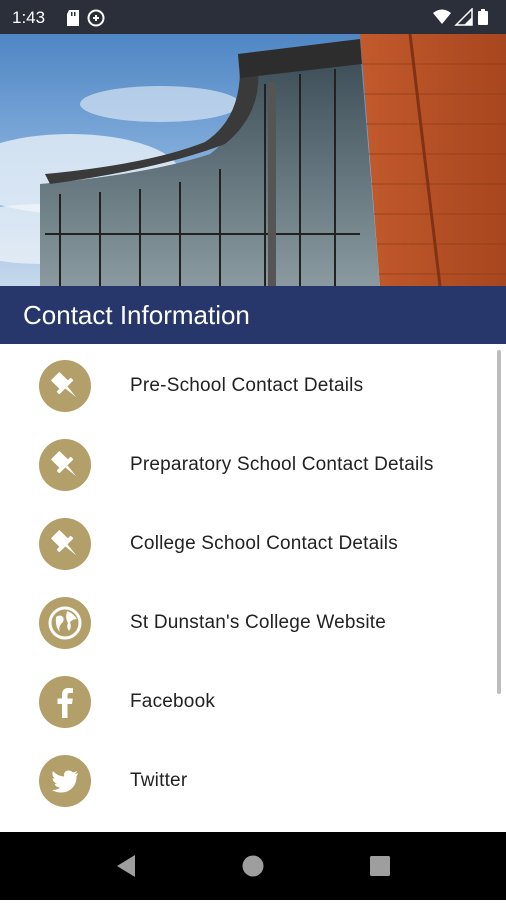  What do you see at coordinates (173, 701) in the screenshot?
I see `list-item-label: Facebook` at bounding box center [173, 701].